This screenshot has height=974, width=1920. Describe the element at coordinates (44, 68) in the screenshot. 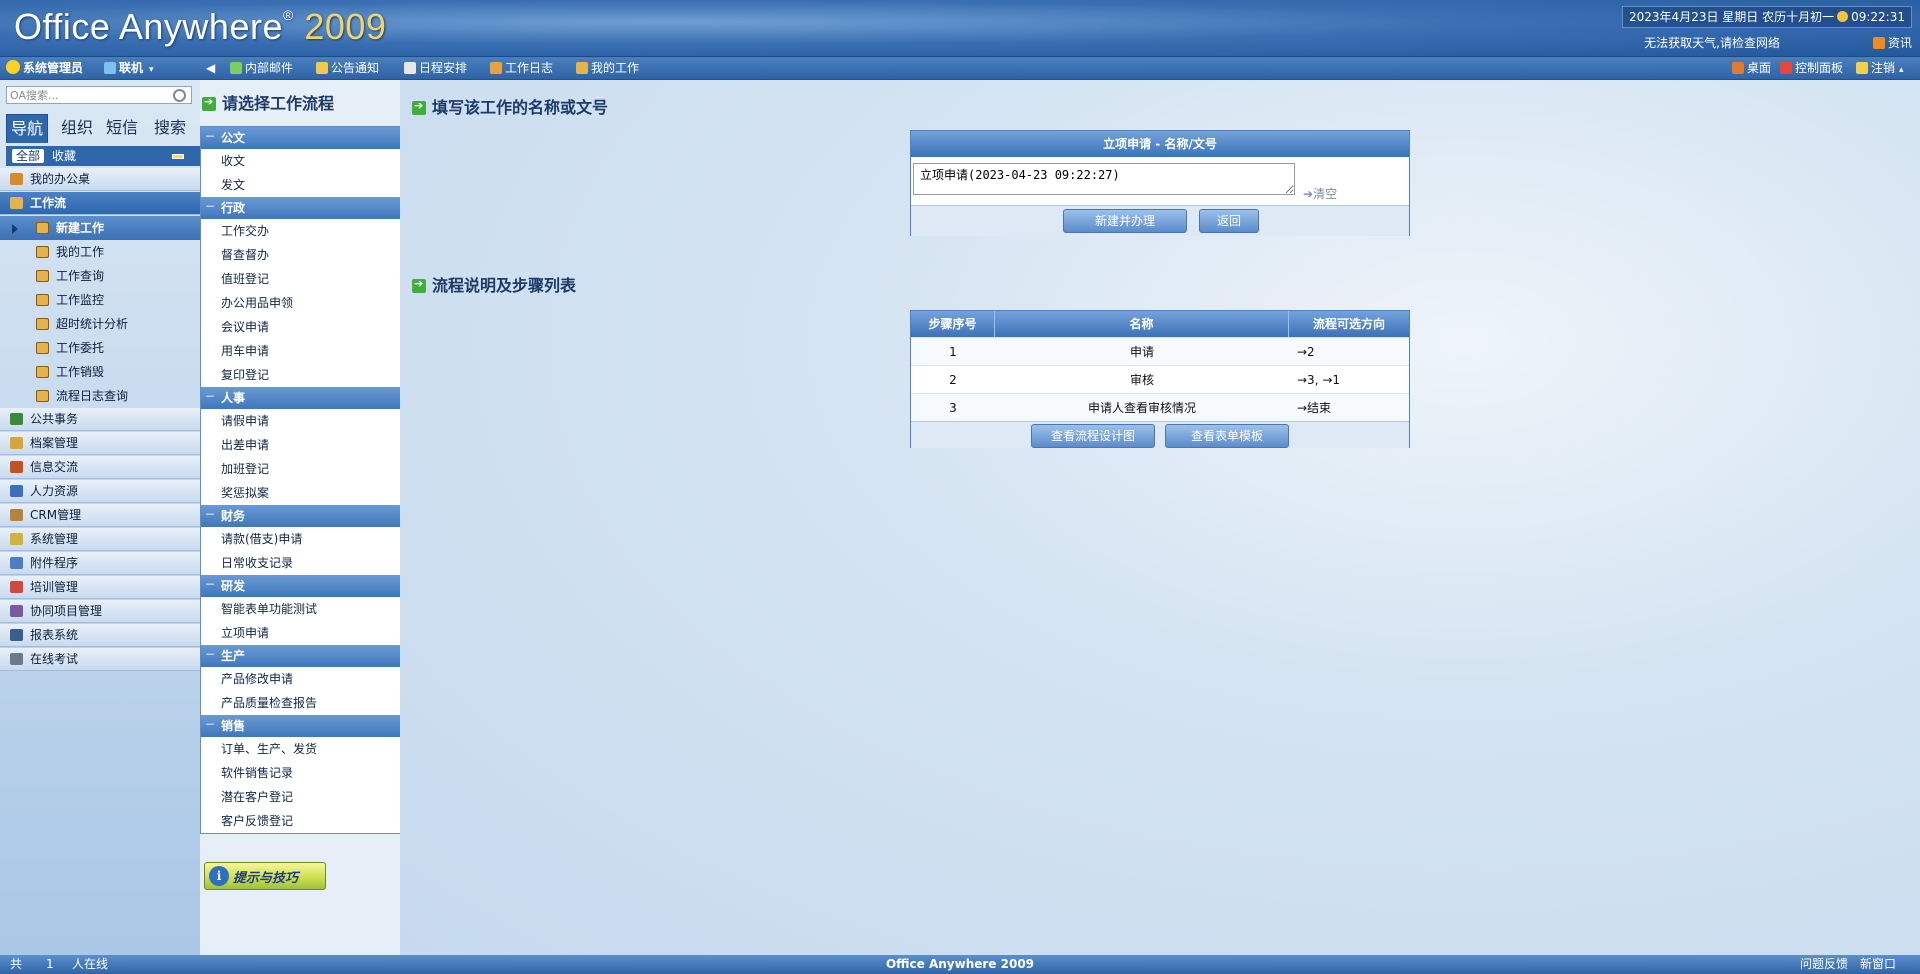

I see `current-user: 系统管理员` at that location.